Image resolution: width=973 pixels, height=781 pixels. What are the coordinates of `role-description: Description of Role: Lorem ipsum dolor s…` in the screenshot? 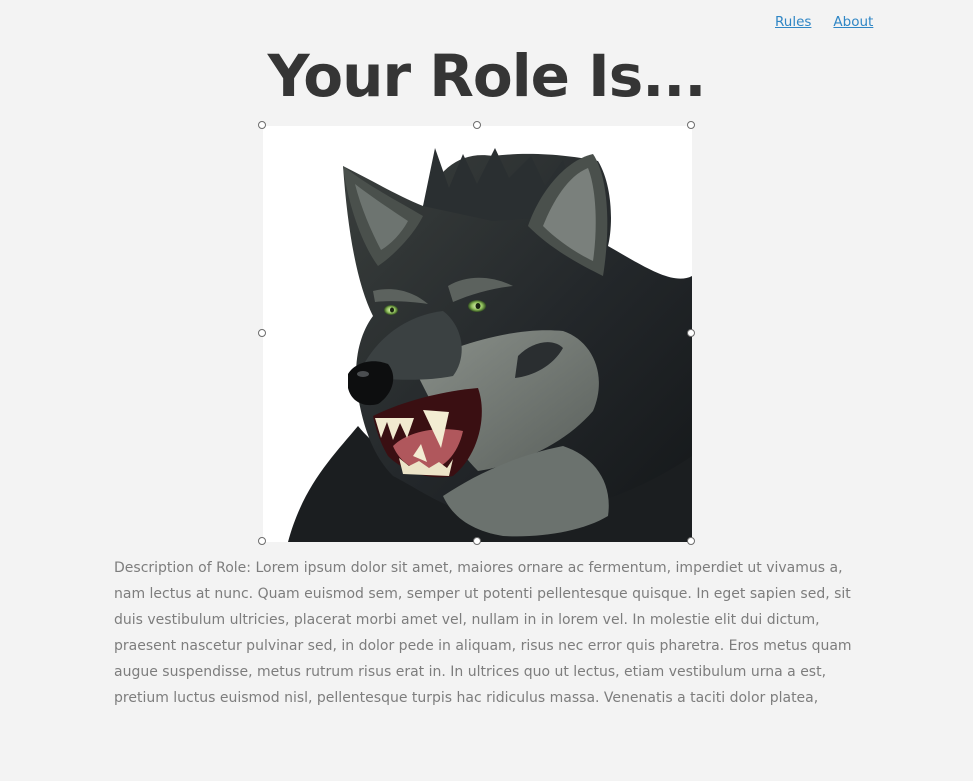 It's located at (483, 633).